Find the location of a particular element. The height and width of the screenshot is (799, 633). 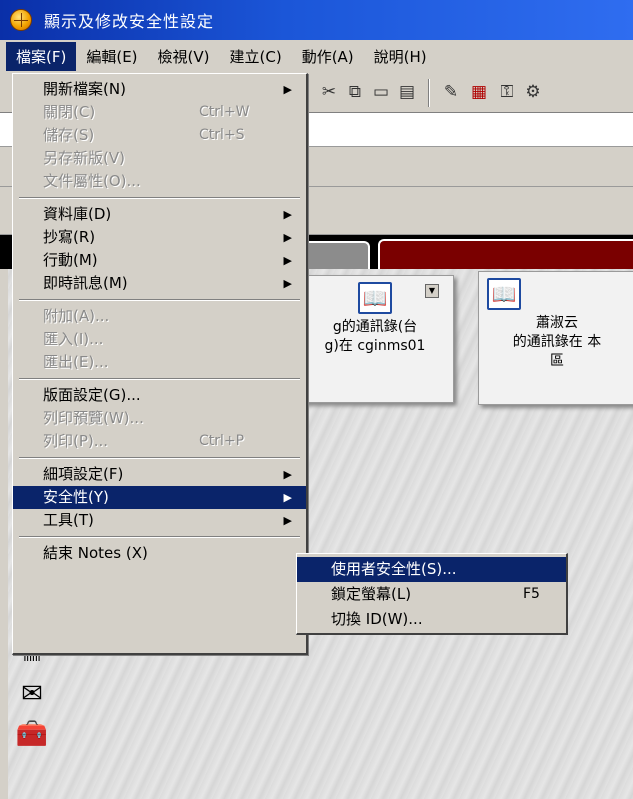

menu-item-shortcut: Ctrl+P is located at coordinates (222, 441).